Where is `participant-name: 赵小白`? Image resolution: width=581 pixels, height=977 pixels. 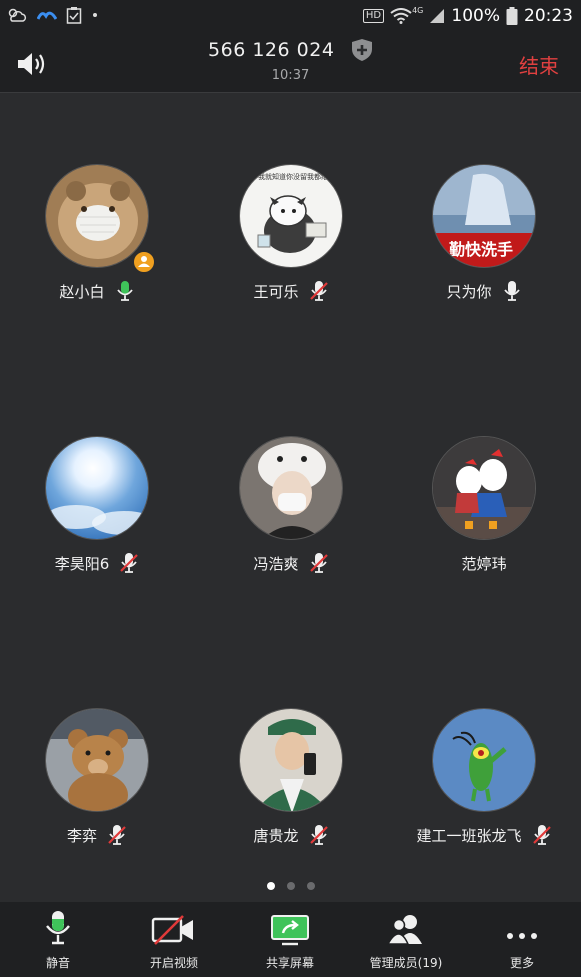 participant-name: 赵小白 is located at coordinates (82, 291).